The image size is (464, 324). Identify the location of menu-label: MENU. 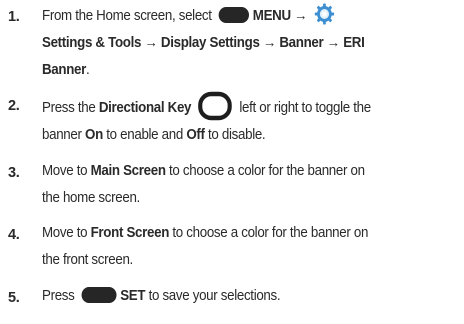
(271, 16).